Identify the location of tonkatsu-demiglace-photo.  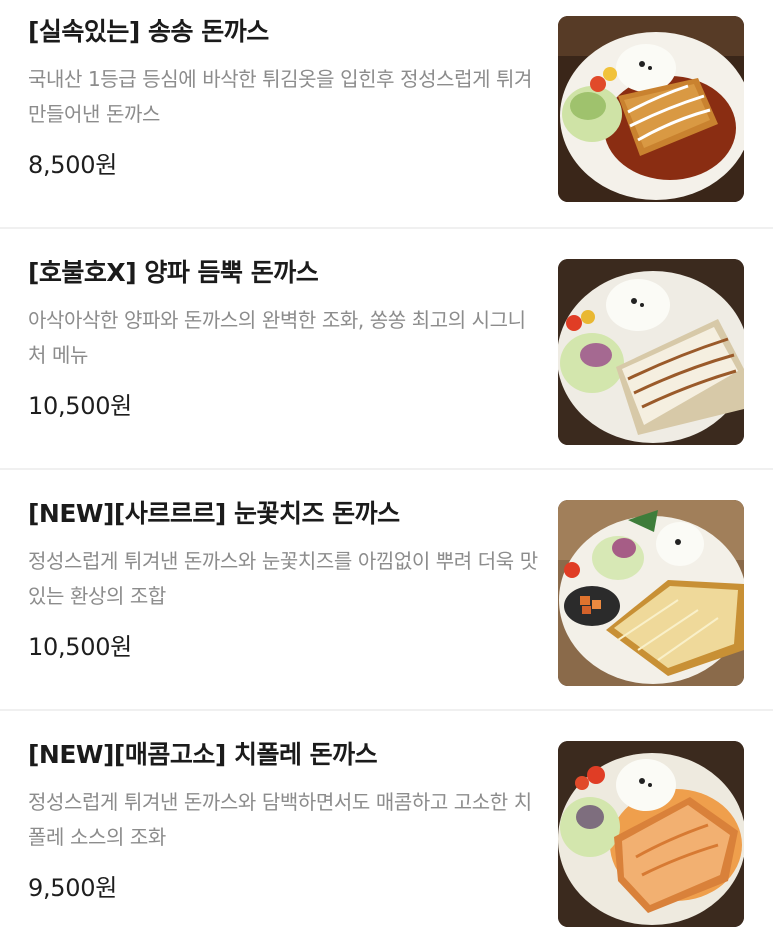
(651, 109).